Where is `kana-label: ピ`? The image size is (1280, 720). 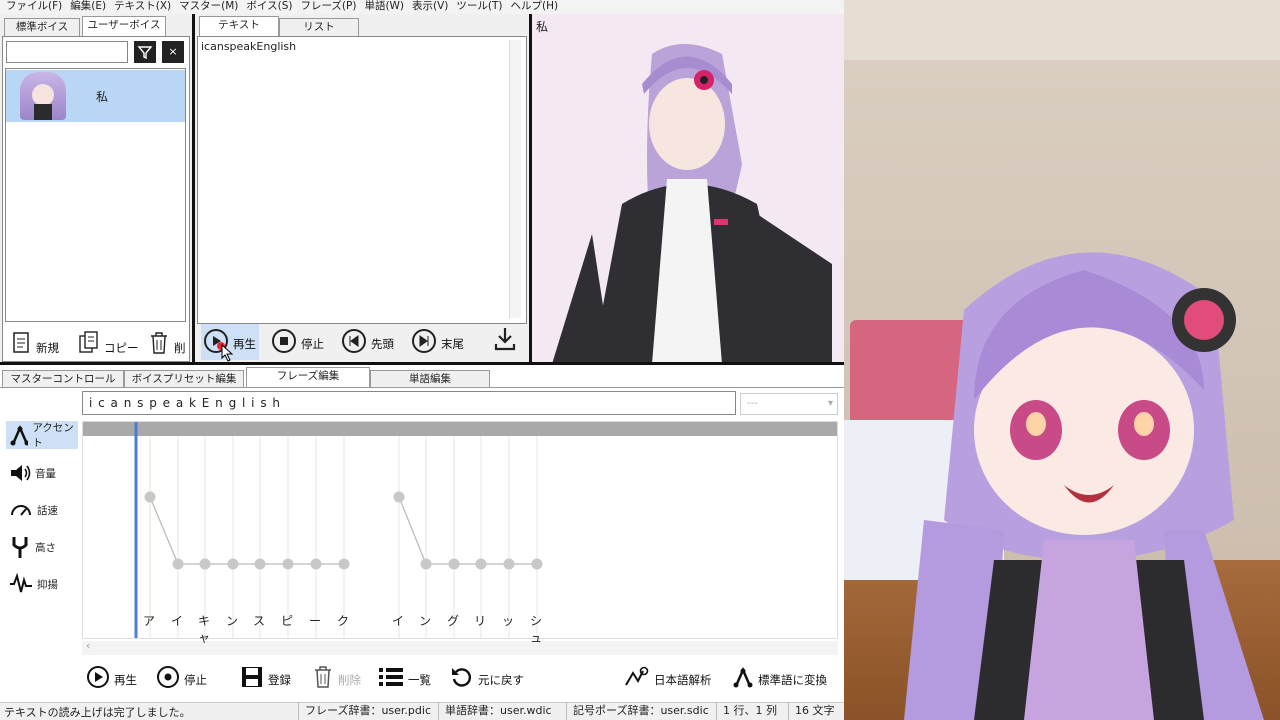
kana-label: ピ is located at coordinates (286, 621).